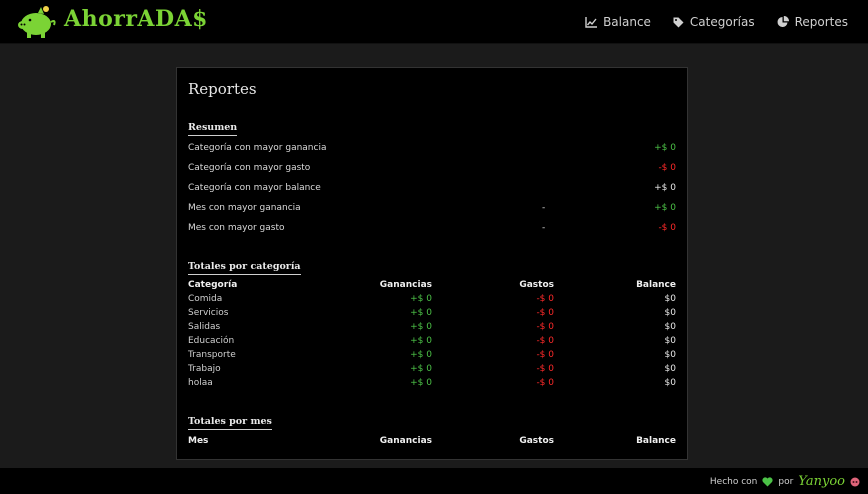 The height and width of the screenshot is (494, 868). What do you see at coordinates (432, 150) in the screenshot?
I see `summary-row: Categoría con mayor ganancia +$ 0` at bounding box center [432, 150].